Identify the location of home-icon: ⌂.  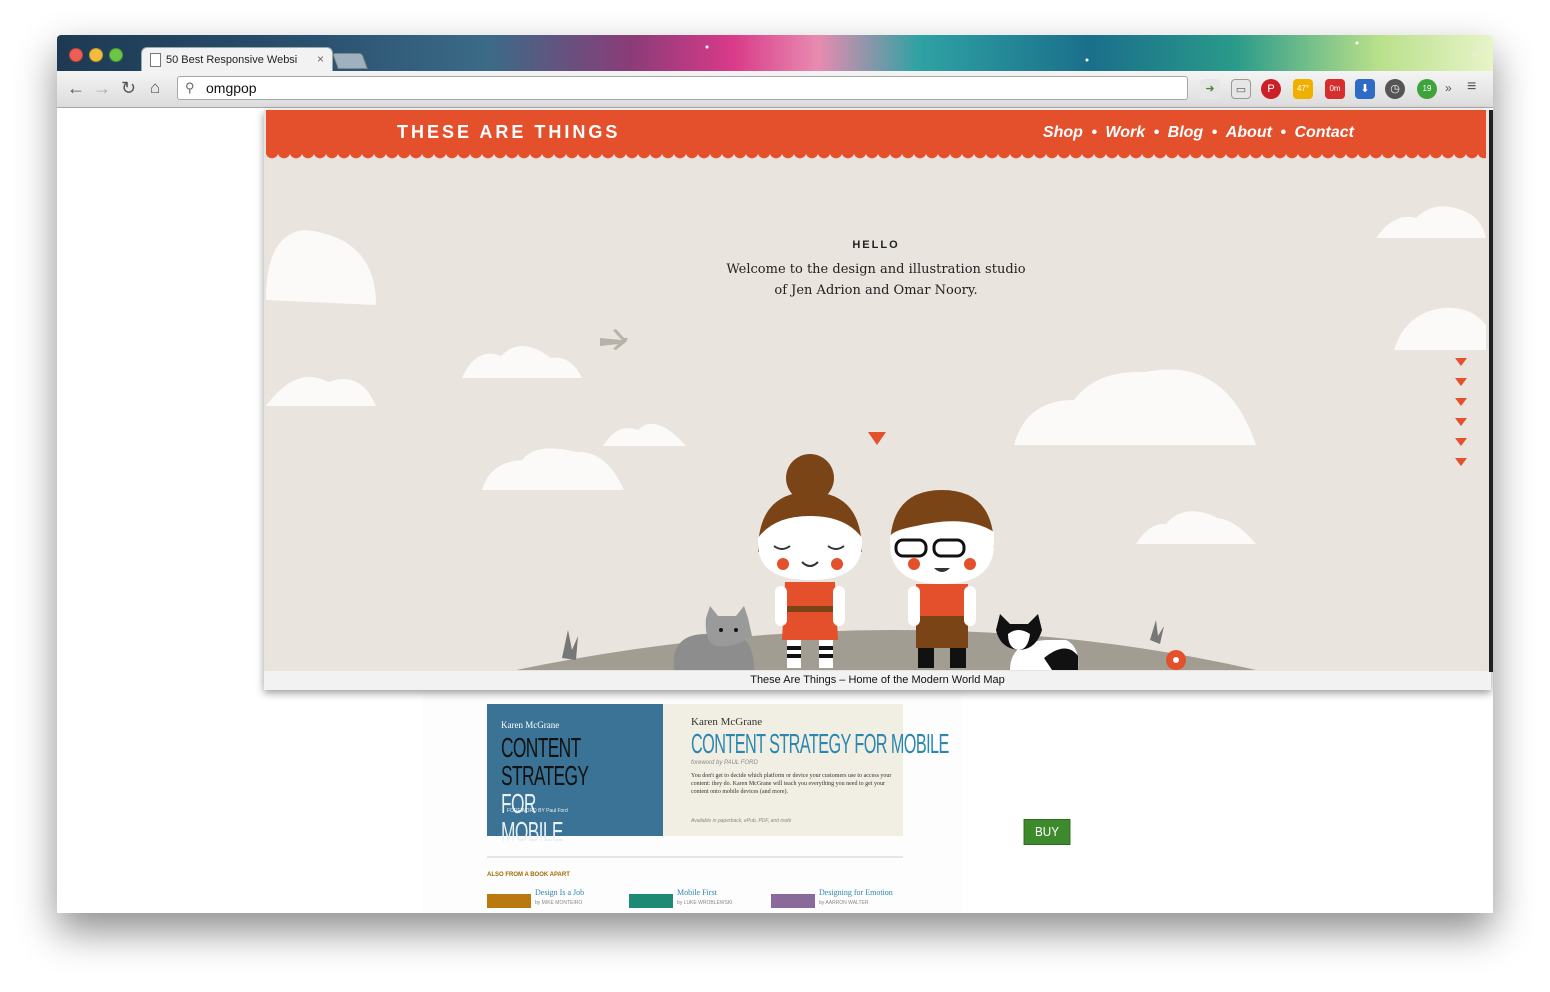
(155, 88).